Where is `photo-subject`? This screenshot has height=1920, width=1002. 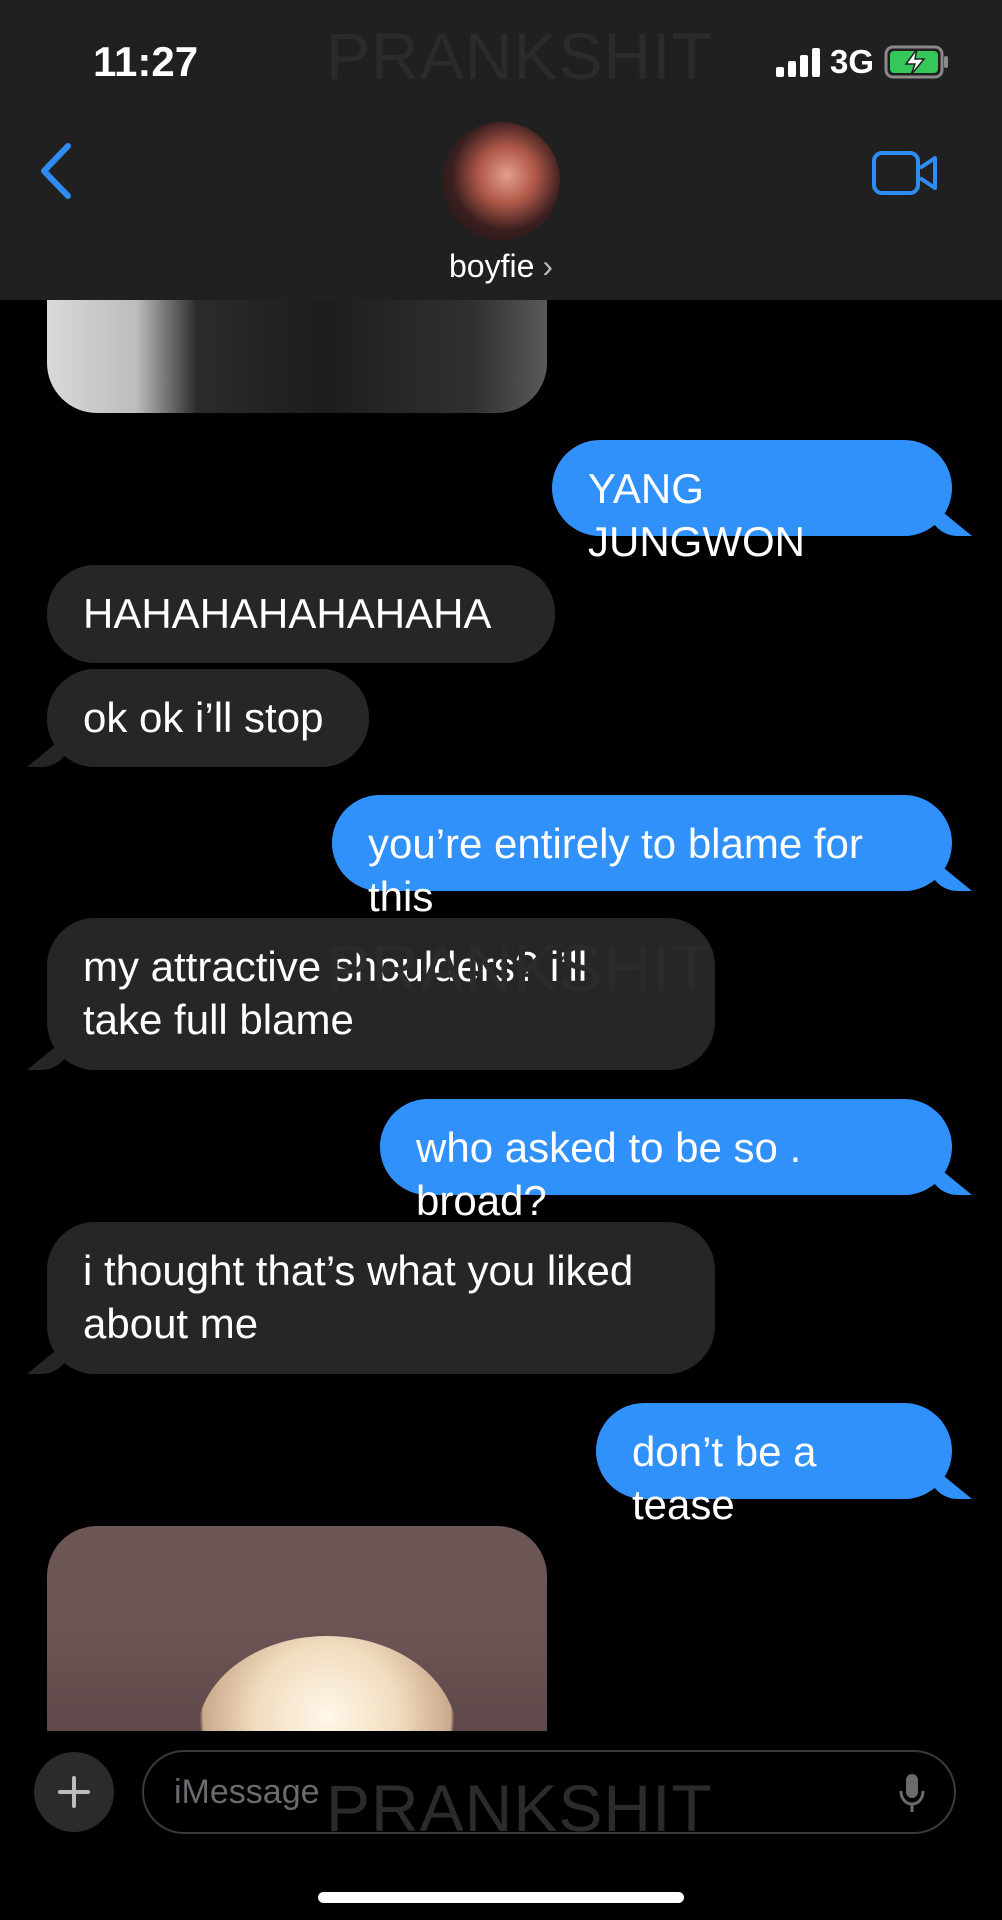
photo-subject is located at coordinates (327, 1683).